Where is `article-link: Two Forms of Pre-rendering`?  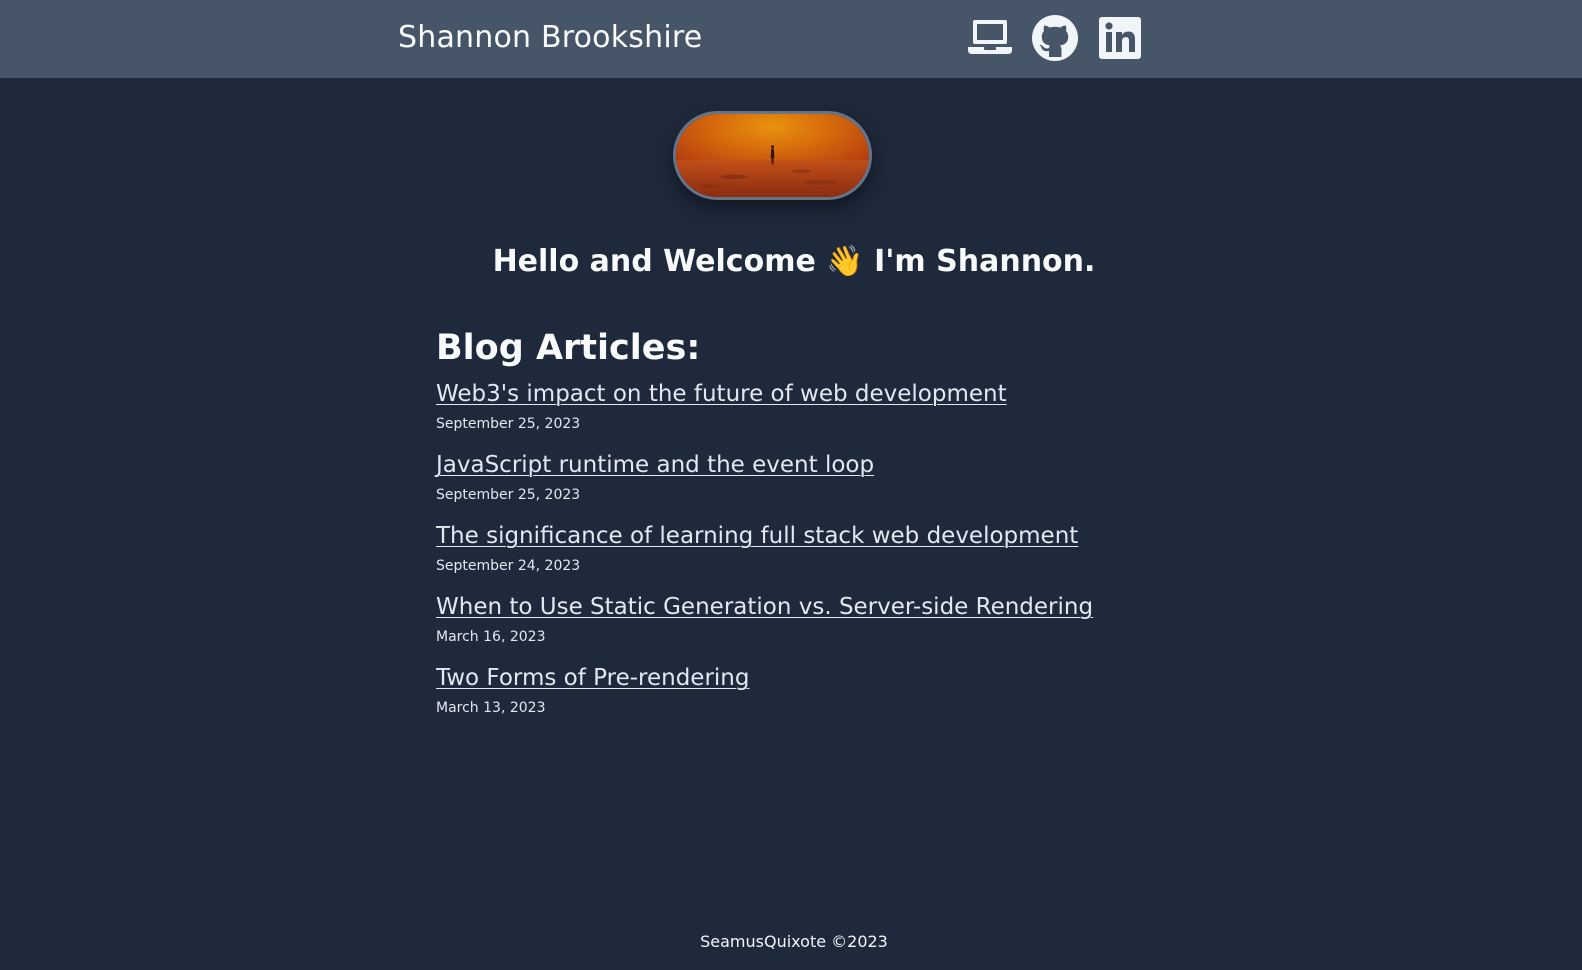 article-link: Two Forms of Pre-rendering is located at coordinates (592, 678).